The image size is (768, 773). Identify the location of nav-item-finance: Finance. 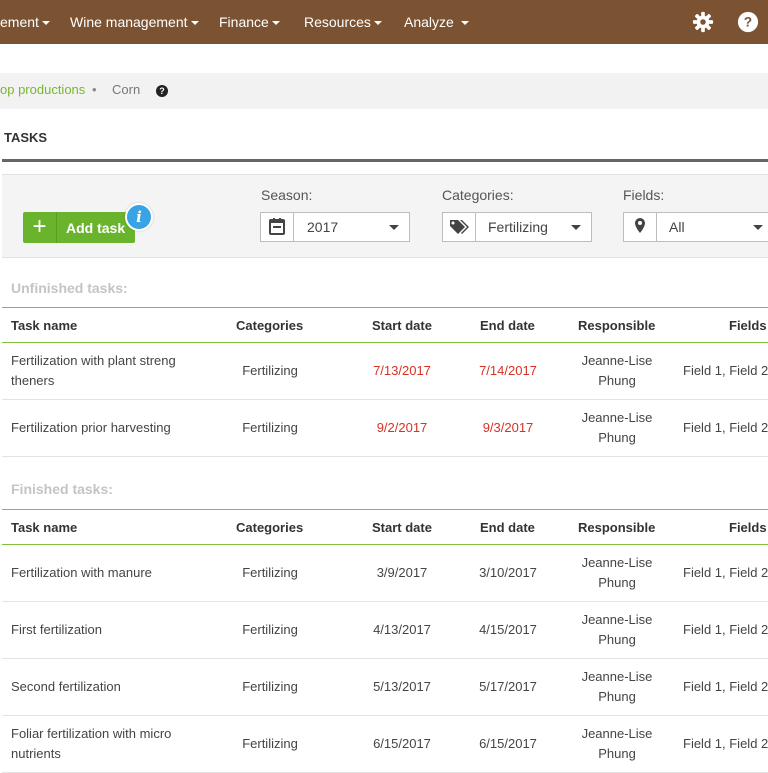
(249, 22).